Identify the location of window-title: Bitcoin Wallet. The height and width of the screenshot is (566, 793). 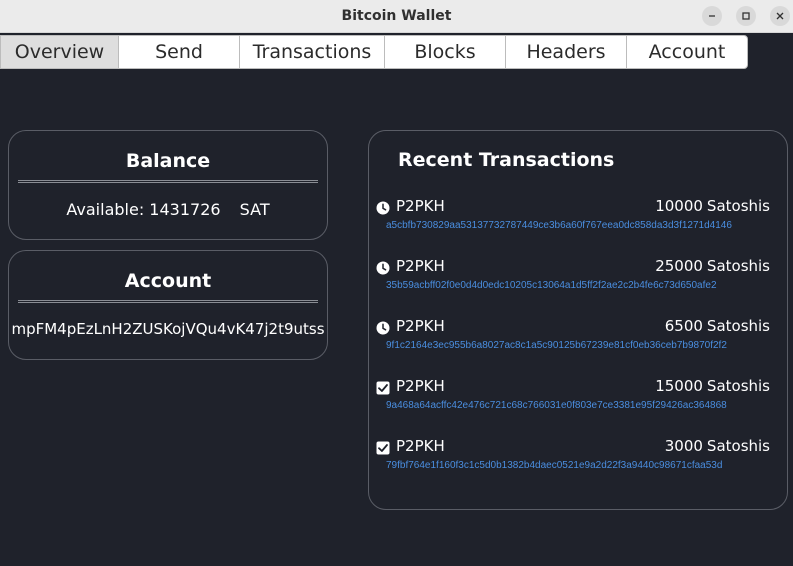
(396, 16).